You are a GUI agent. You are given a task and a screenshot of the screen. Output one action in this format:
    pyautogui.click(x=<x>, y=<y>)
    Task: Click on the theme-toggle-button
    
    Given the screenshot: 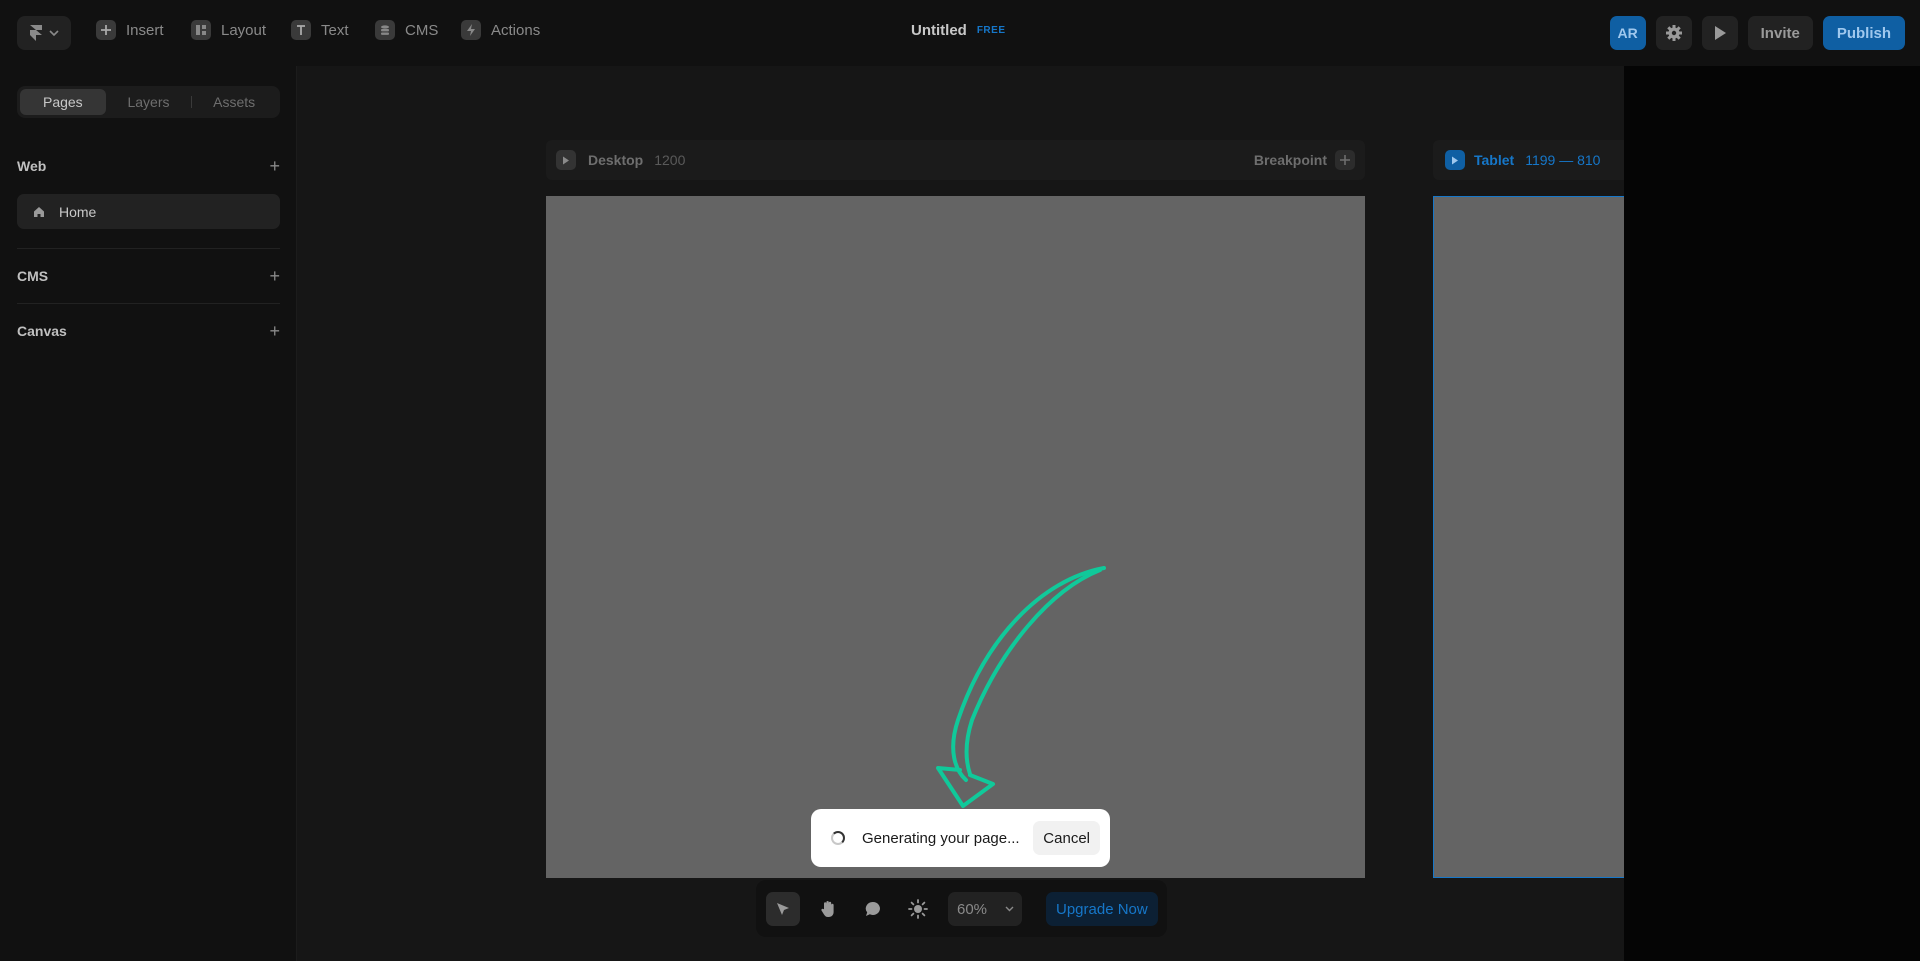 What is the action you would take?
    pyautogui.click(x=918, y=909)
    